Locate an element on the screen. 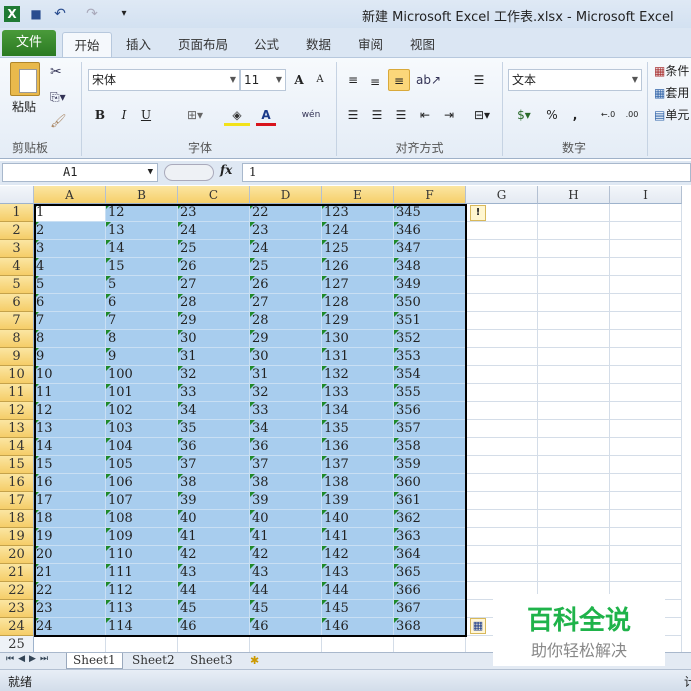  cell: 363 is located at coordinates (430, 537).